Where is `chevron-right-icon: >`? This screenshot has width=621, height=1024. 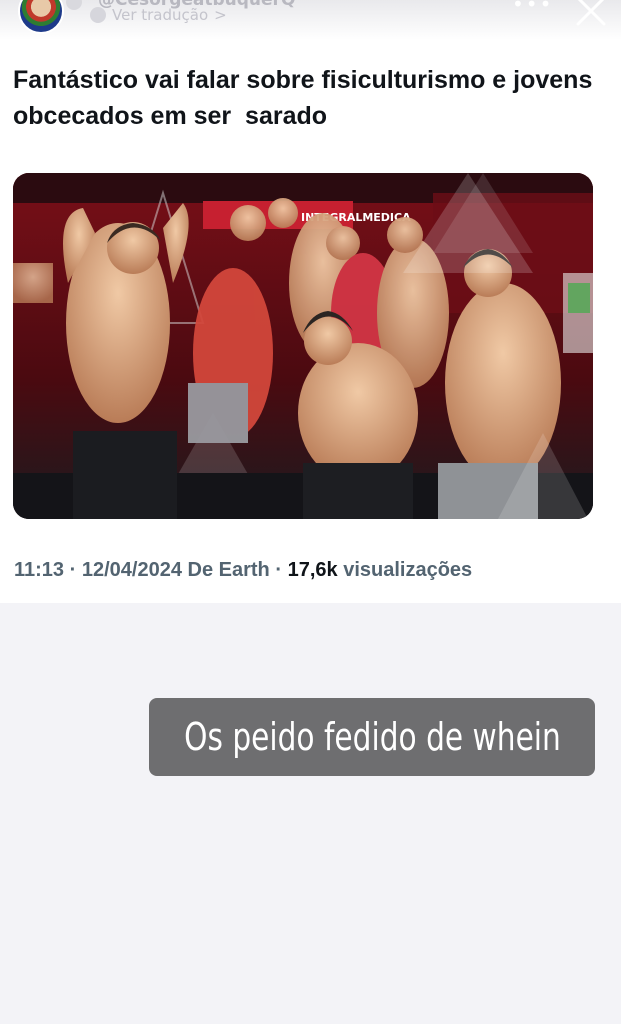
chevron-right-icon: > is located at coordinates (220, 15).